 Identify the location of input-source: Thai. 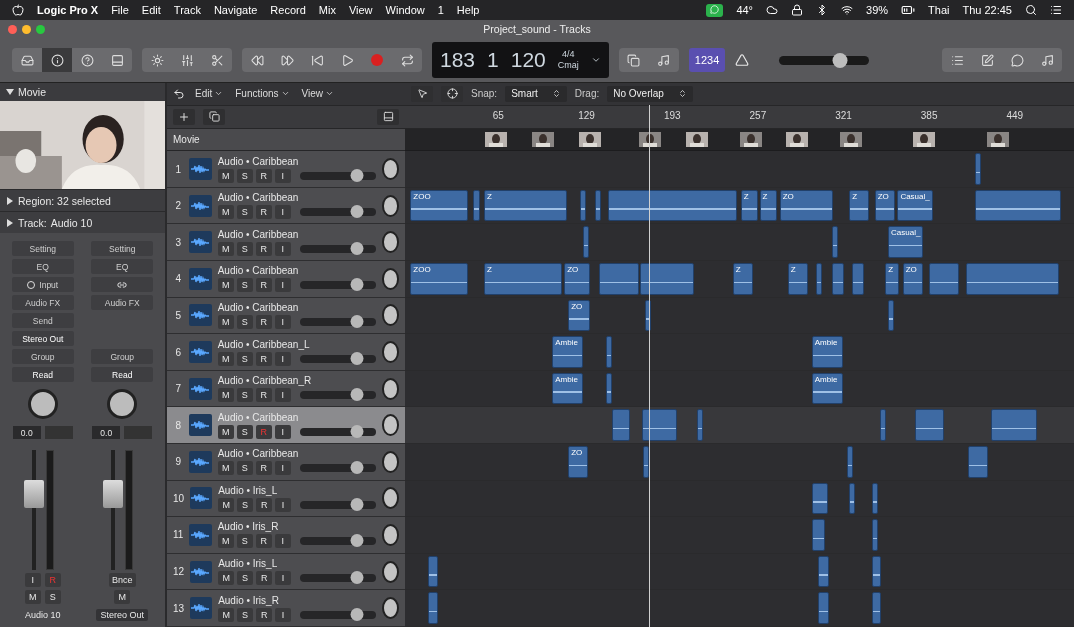
(939, 10).